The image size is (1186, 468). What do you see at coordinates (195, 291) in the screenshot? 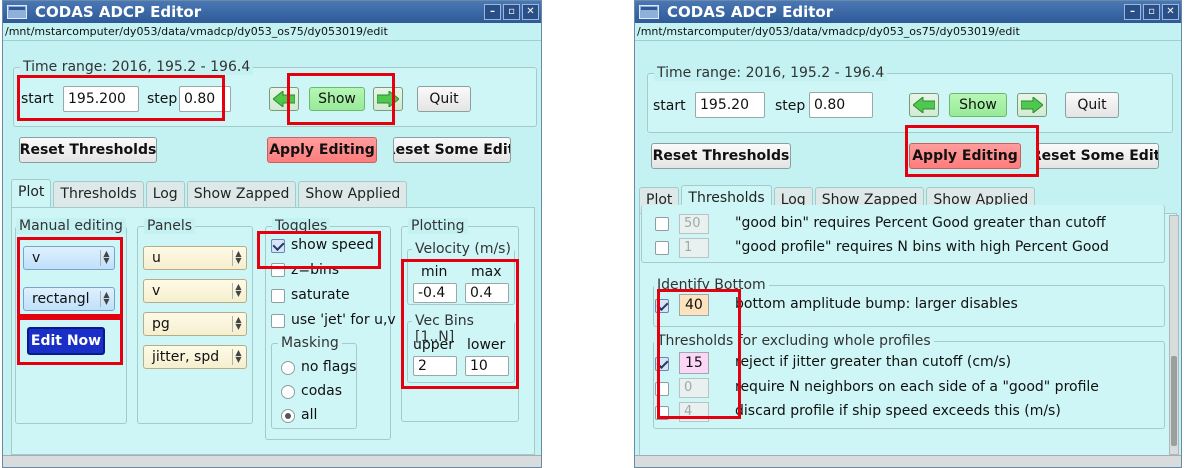
I see `panel-2-select: v ▲ ▼` at bounding box center [195, 291].